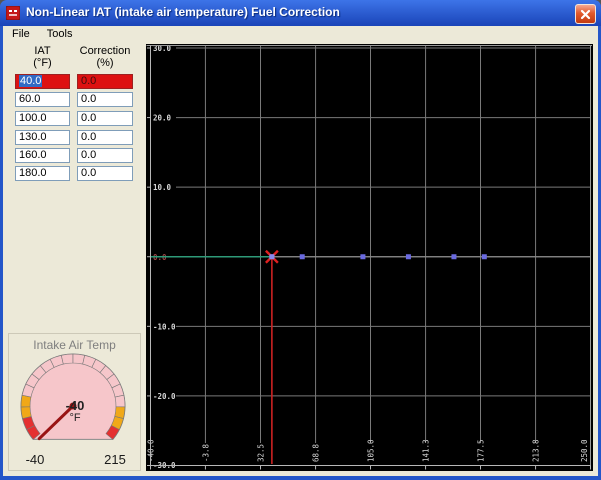 The height and width of the screenshot is (480, 601). What do you see at coordinates (584, 450) in the screenshot?
I see `svg-text: 250.0` at bounding box center [584, 450].